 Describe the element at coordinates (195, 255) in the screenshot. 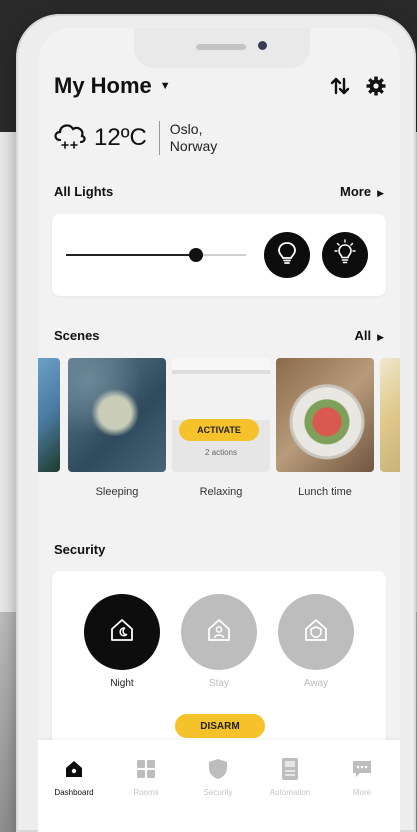

I see `brightness-slider-handle` at that location.